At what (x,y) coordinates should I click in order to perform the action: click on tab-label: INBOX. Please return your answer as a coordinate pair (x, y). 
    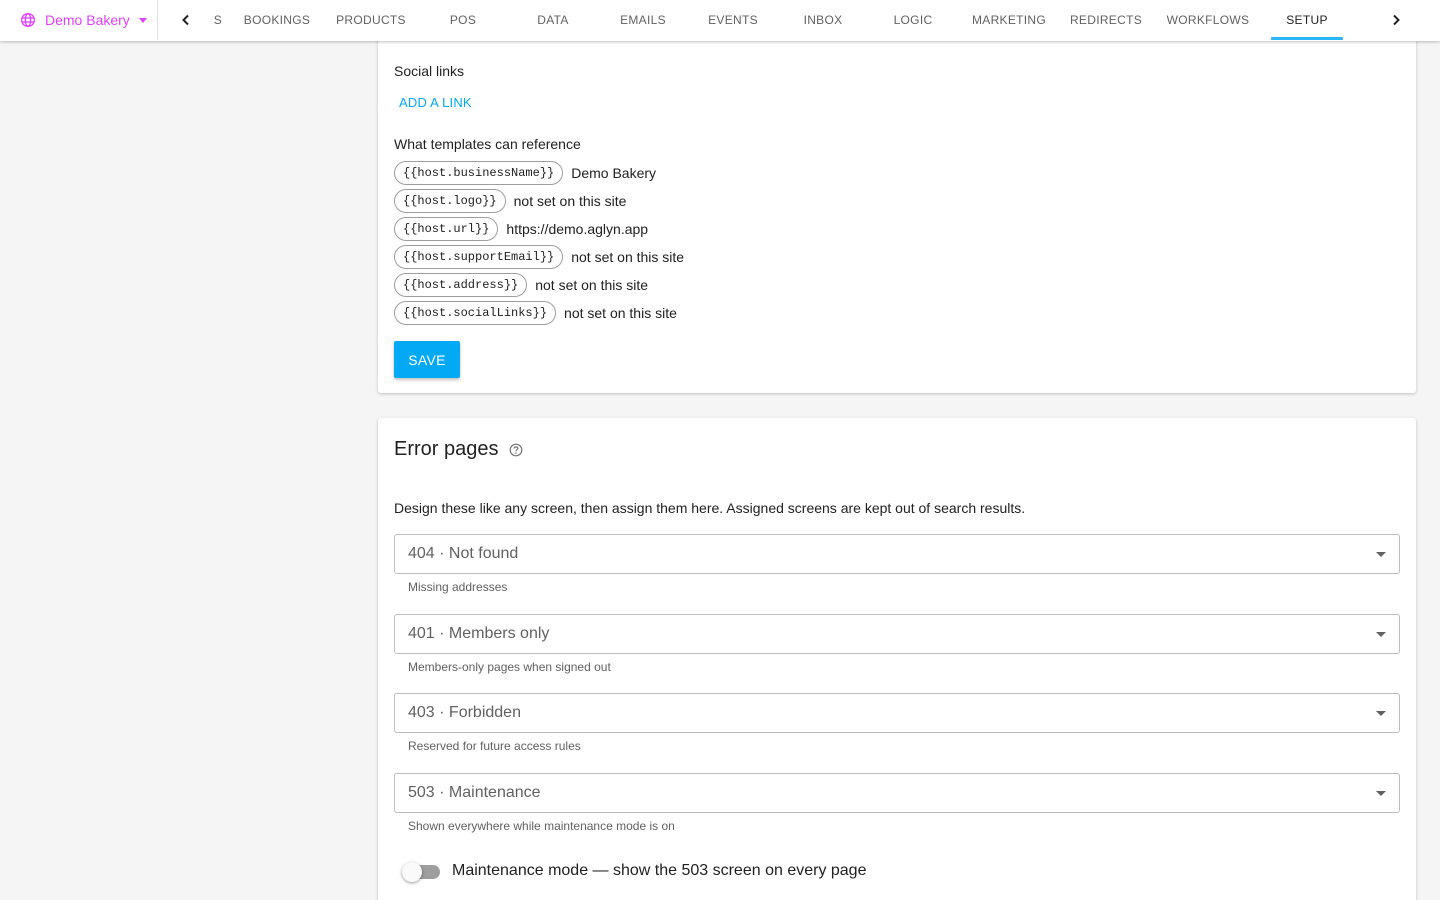
    Looking at the image, I should click on (823, 20).